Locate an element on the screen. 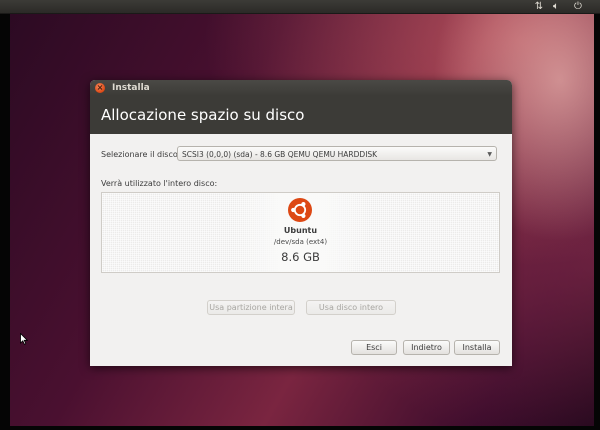 The image size is (600, 430). quit-button: Esci is located at coordinates (374, 347).